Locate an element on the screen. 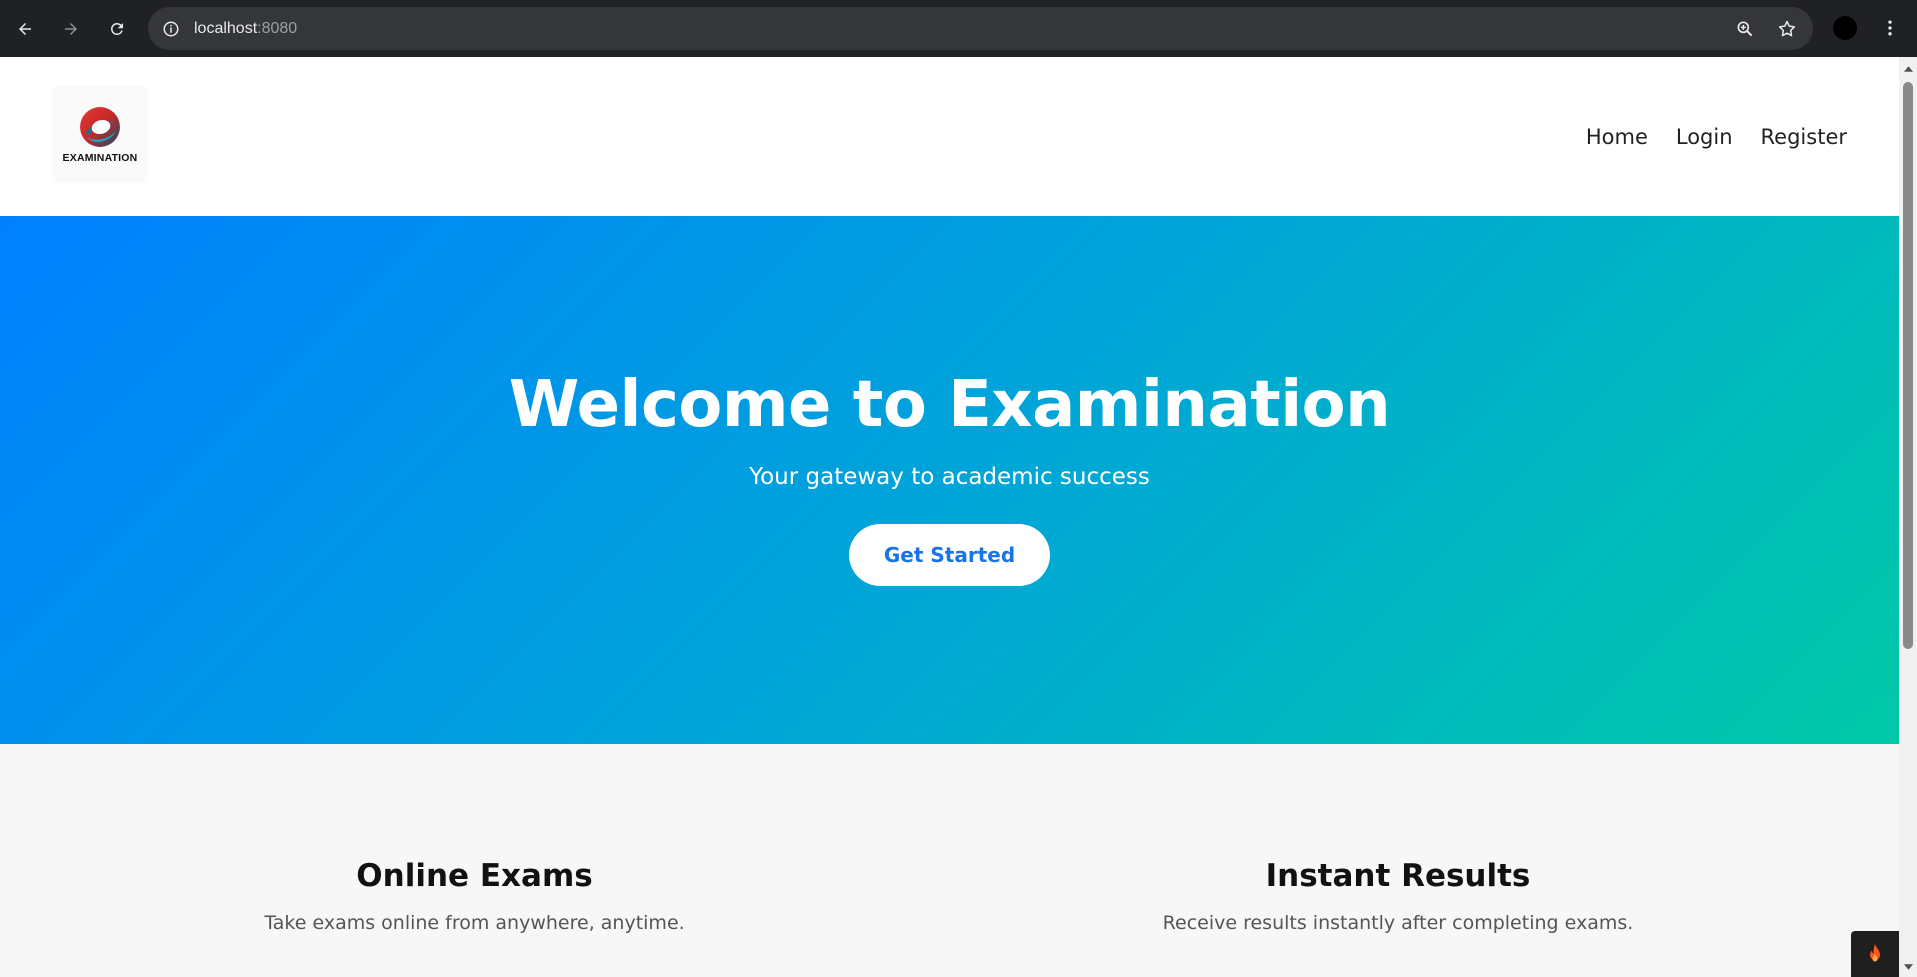 The width and height of the screenshot is (1917, 977). reload-button is located at coordinates (117, 29).